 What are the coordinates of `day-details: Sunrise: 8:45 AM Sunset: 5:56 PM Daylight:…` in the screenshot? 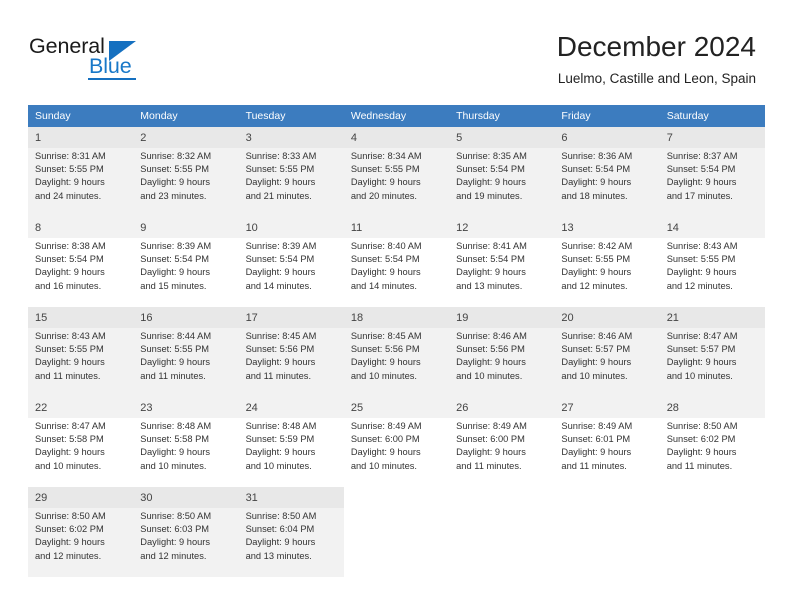 It's located at (396, 355).